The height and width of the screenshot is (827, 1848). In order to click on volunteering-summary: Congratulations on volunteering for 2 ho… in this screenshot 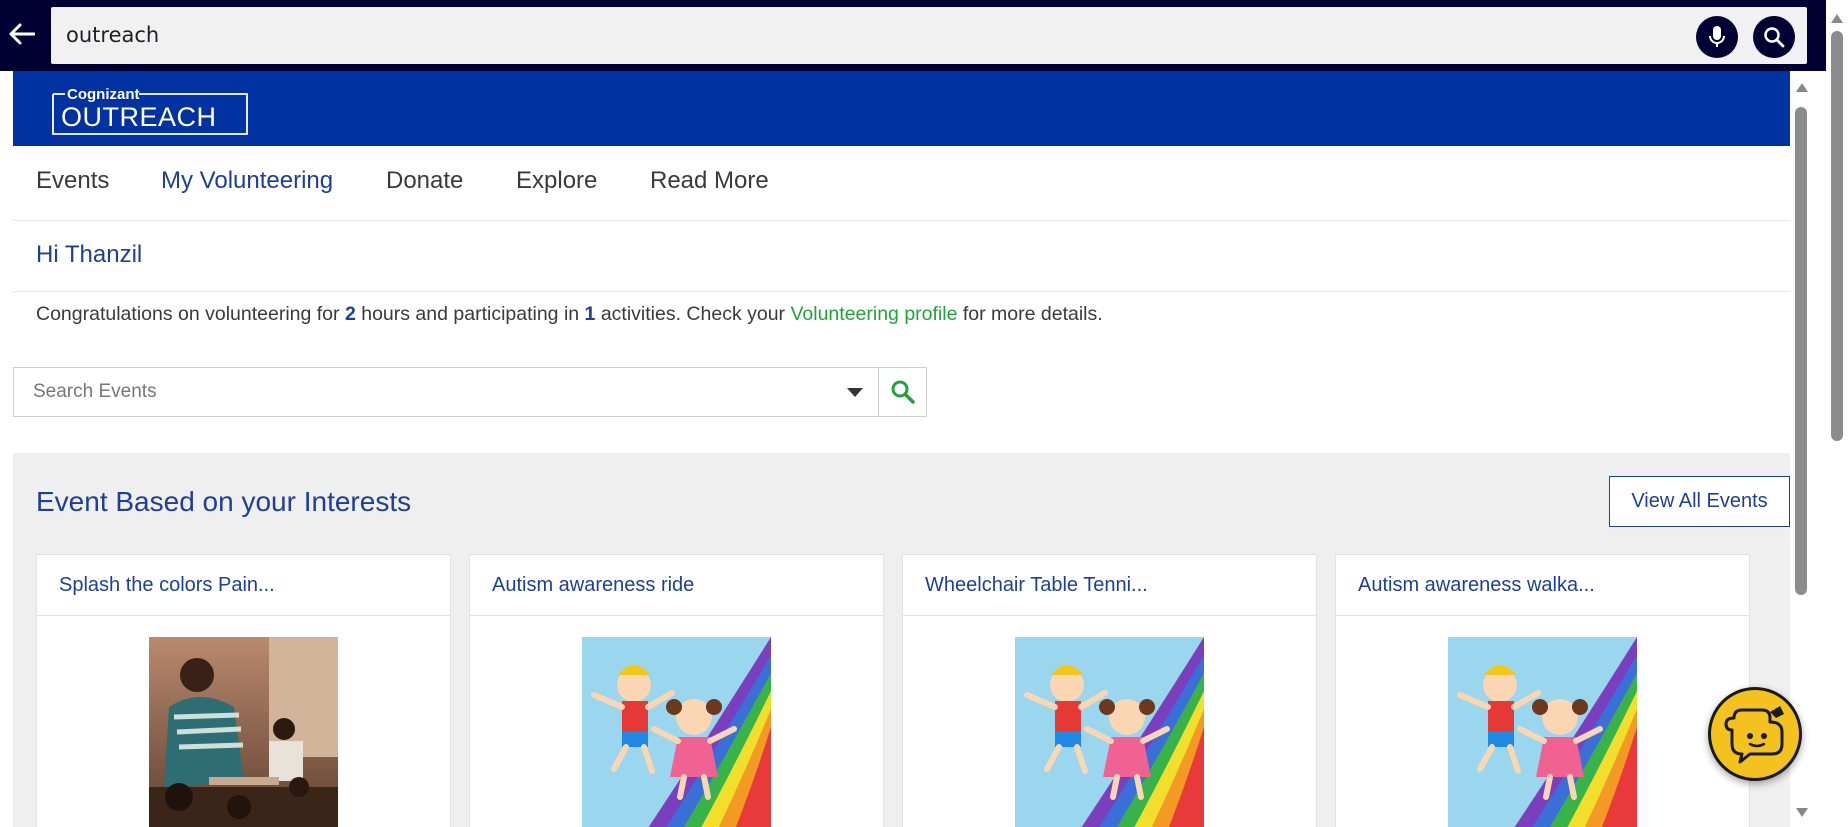, I will do `click(569, 314)`.